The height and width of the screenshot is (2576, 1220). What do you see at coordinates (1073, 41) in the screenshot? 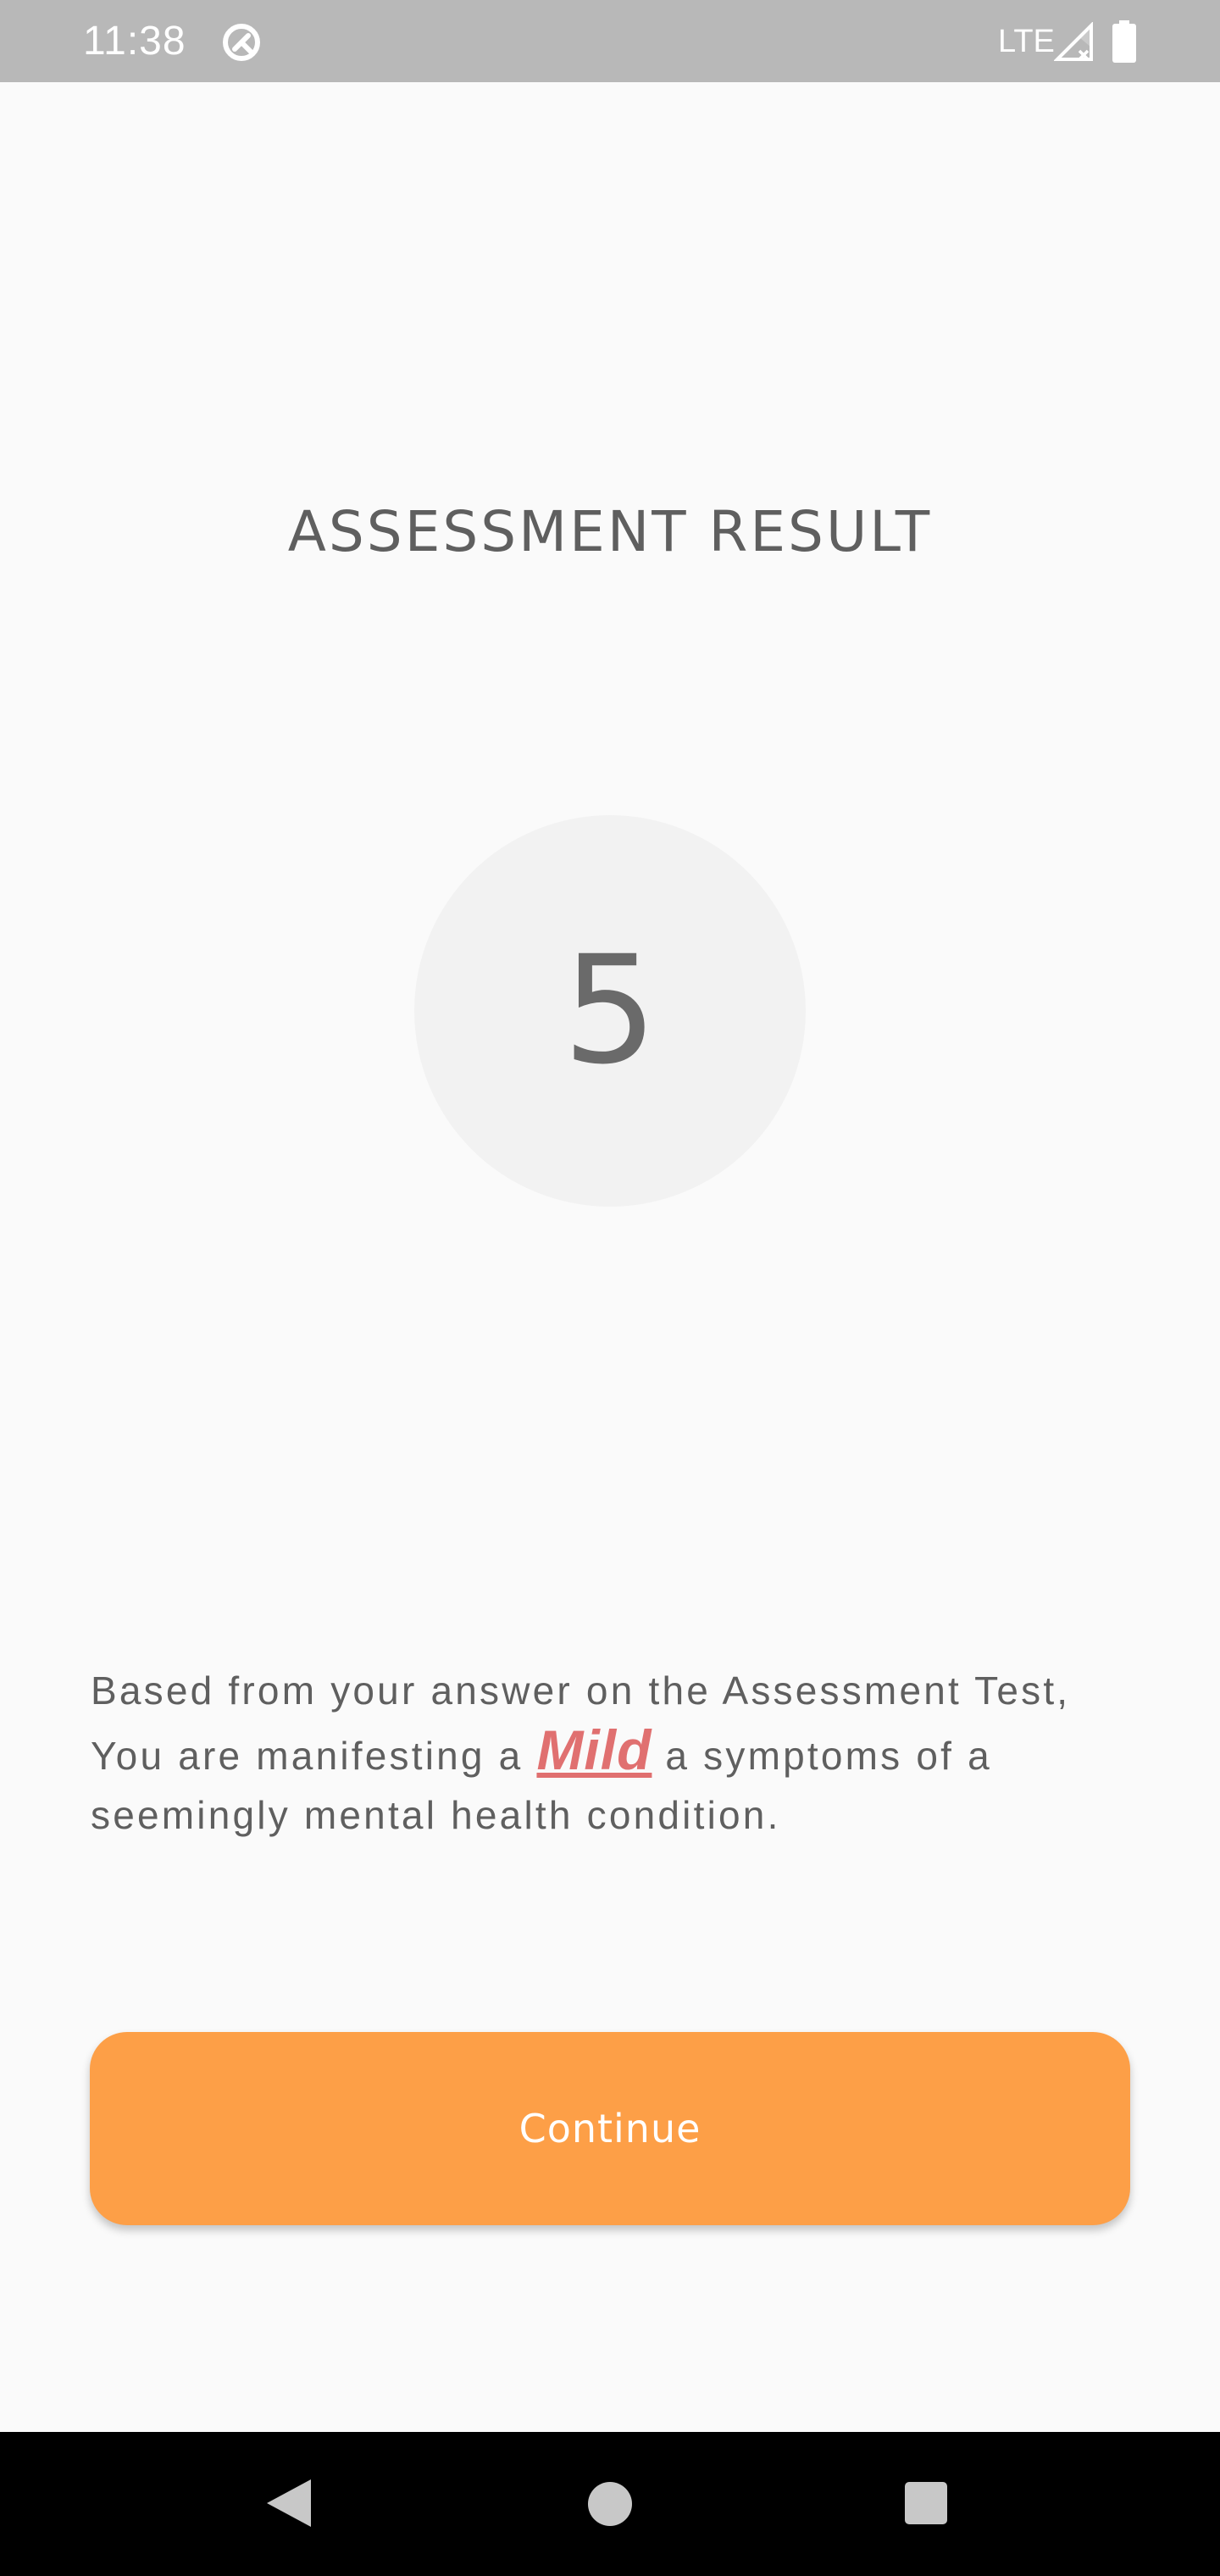
I see `signal-icon` at bounding box center [1073, 41].